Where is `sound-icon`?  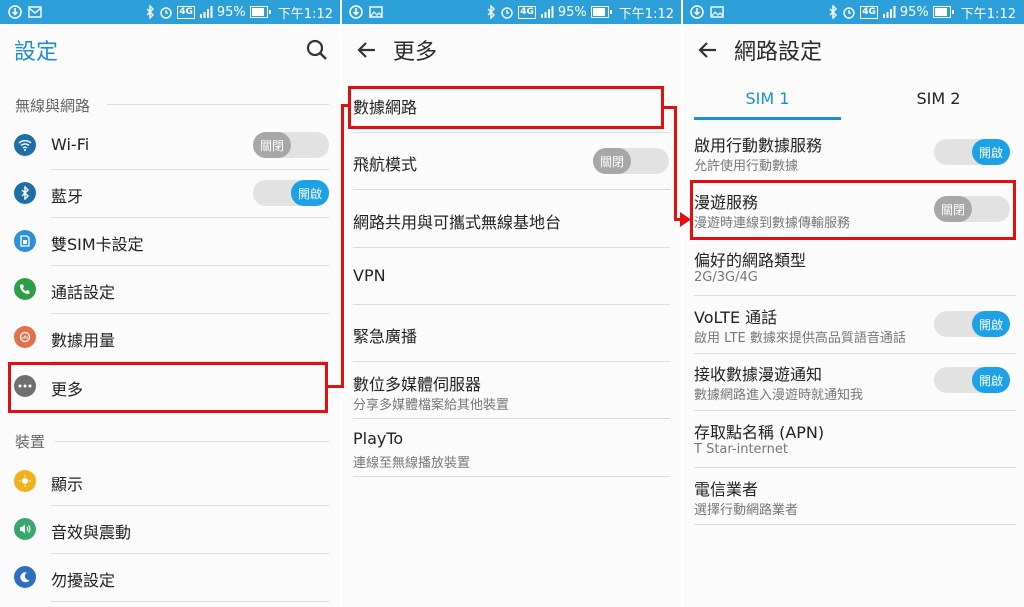 sound-icon is located at coordinates (25, 529).